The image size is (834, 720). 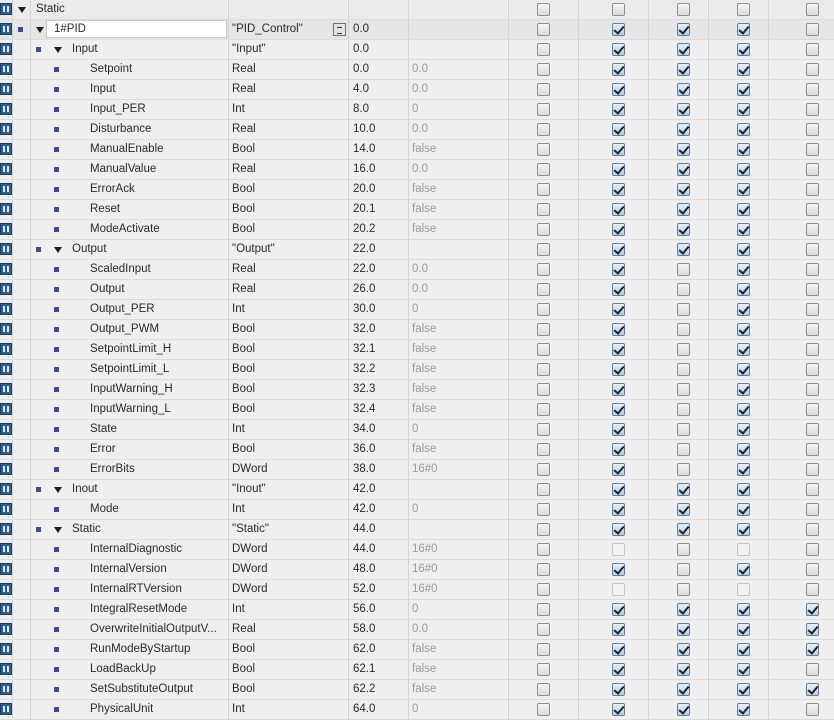 I want to click on table-row: Static "Static" 44.0, so click(x=417, y=530).